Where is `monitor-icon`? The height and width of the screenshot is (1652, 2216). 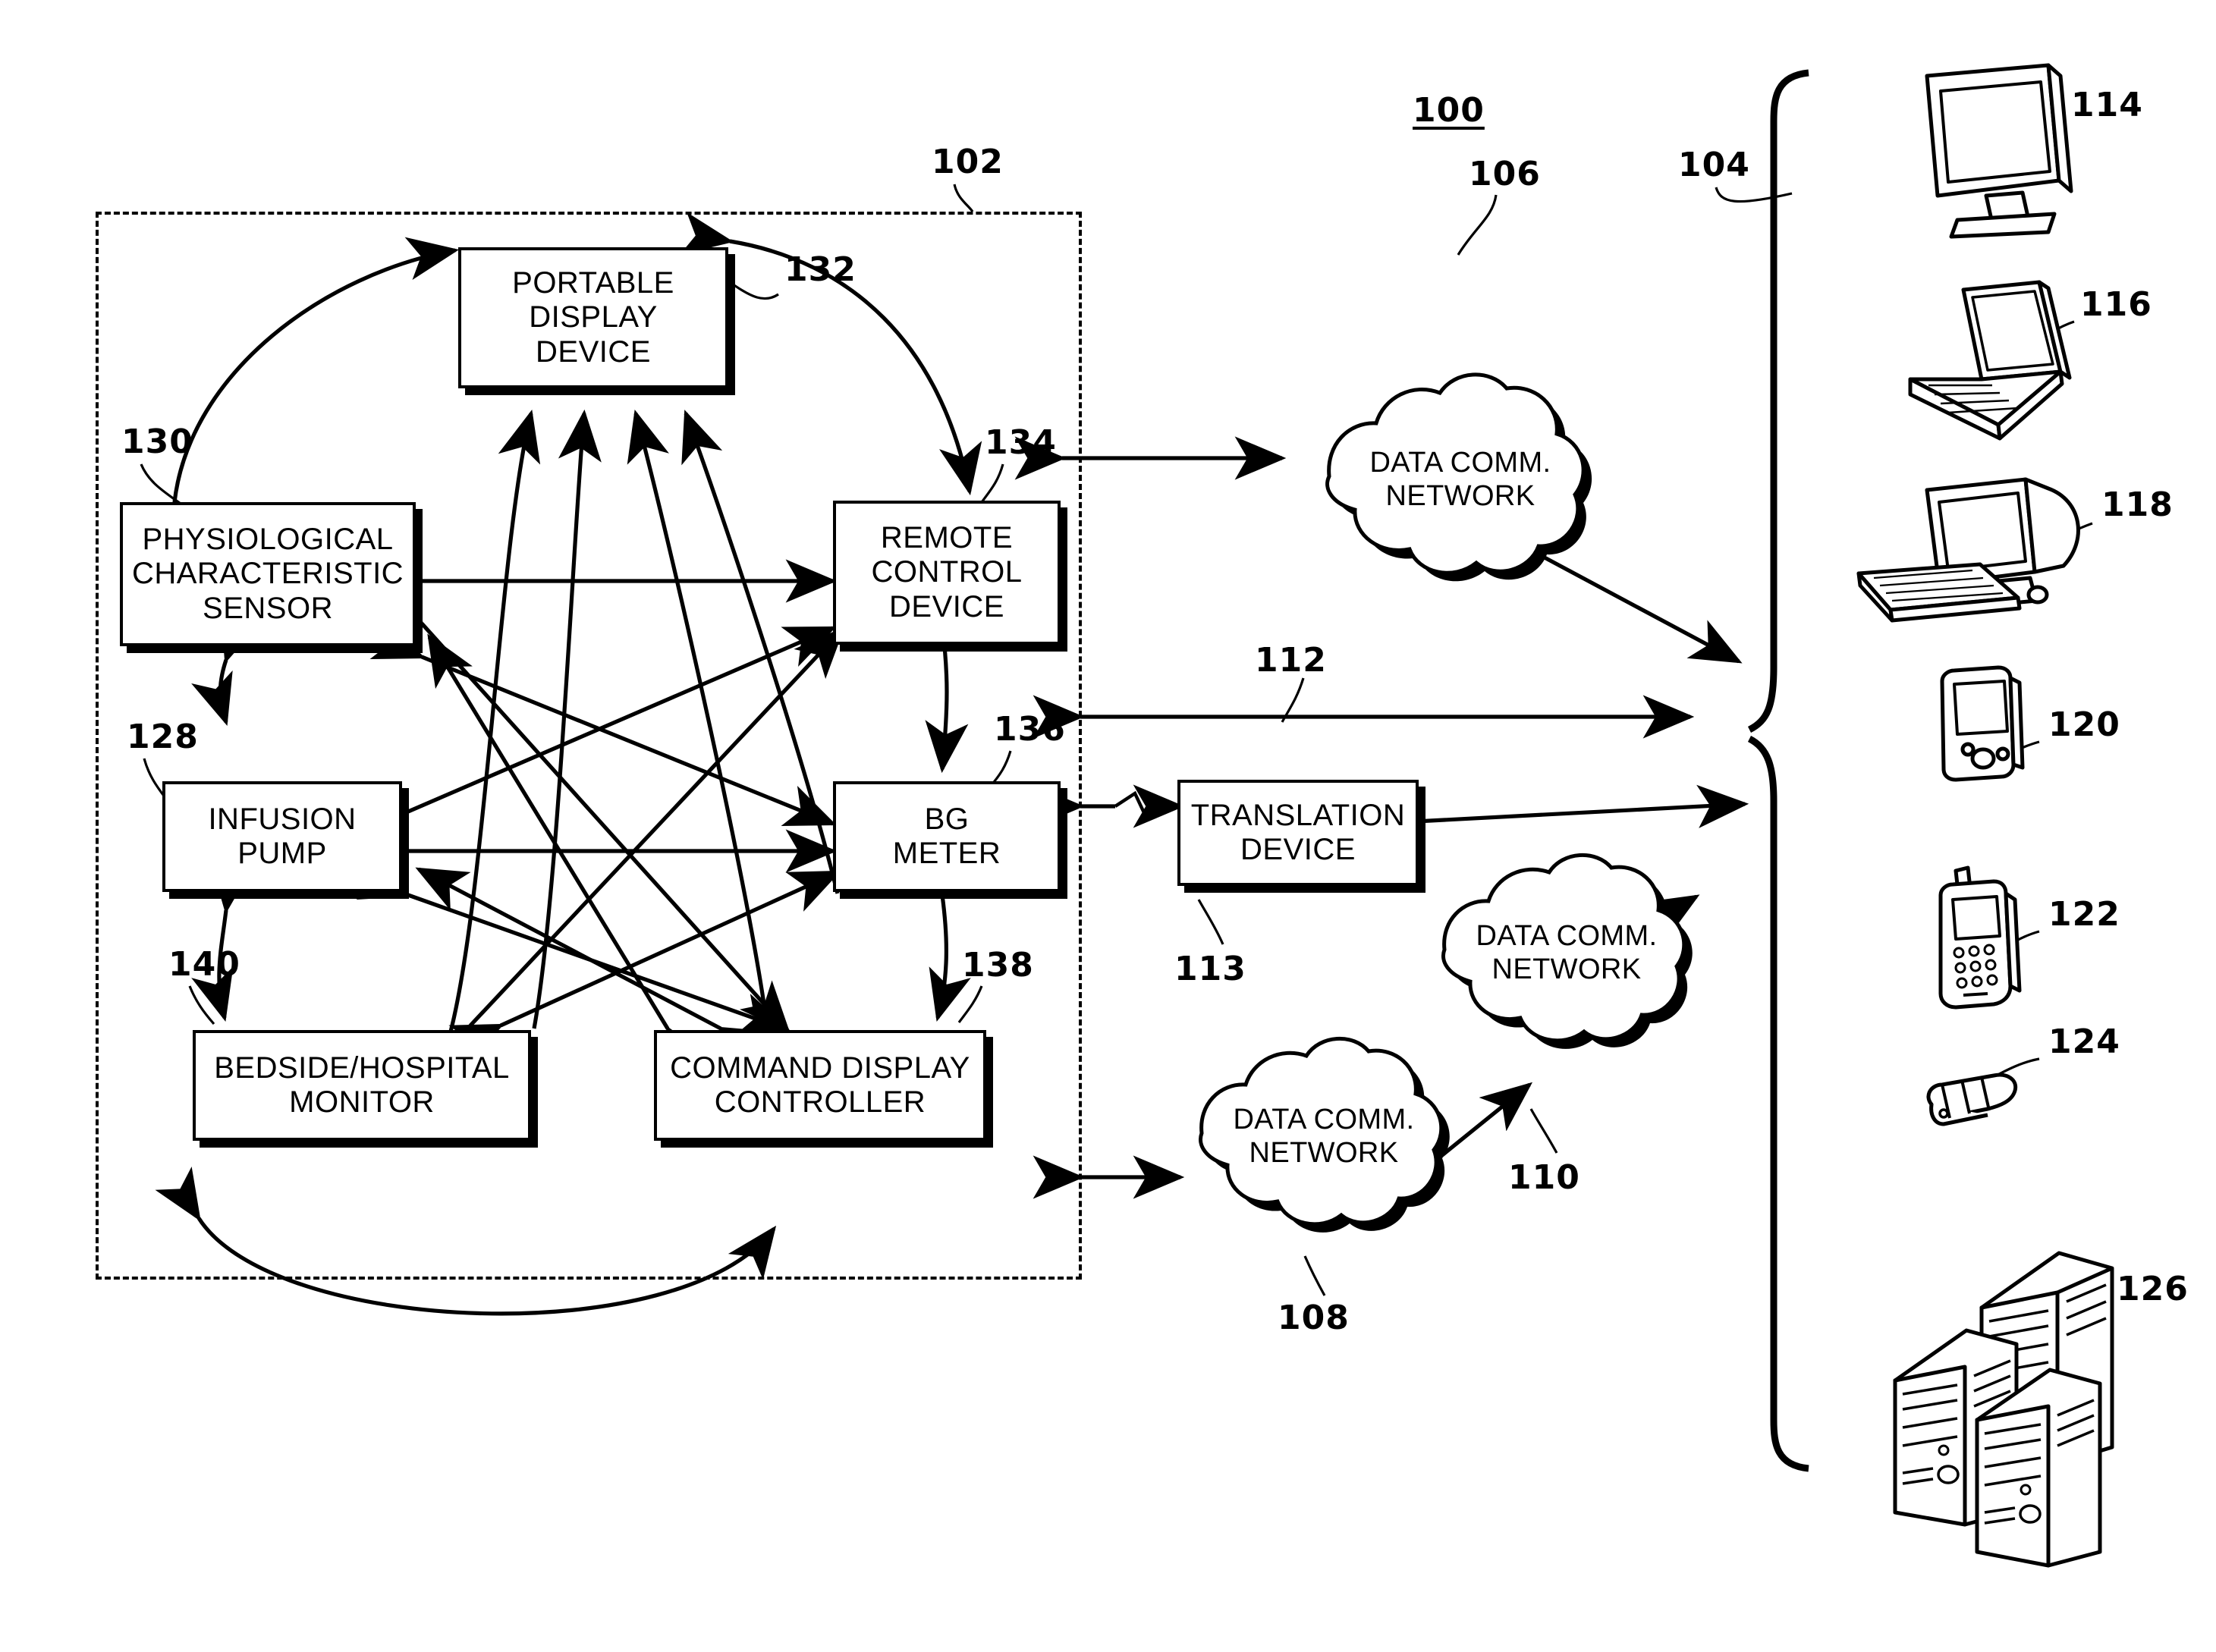 monitor-icon is located at coordinates (1999, 151).